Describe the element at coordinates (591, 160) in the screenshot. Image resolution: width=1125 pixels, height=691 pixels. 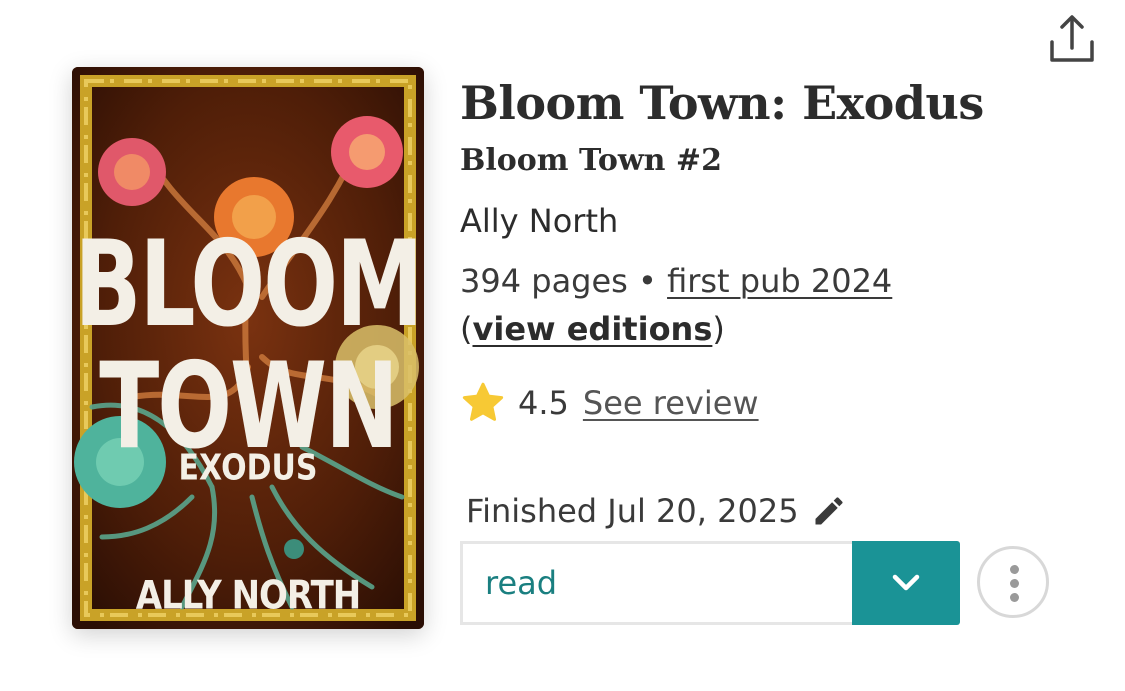
I see `series-link: Bloom Town #2` at that location.